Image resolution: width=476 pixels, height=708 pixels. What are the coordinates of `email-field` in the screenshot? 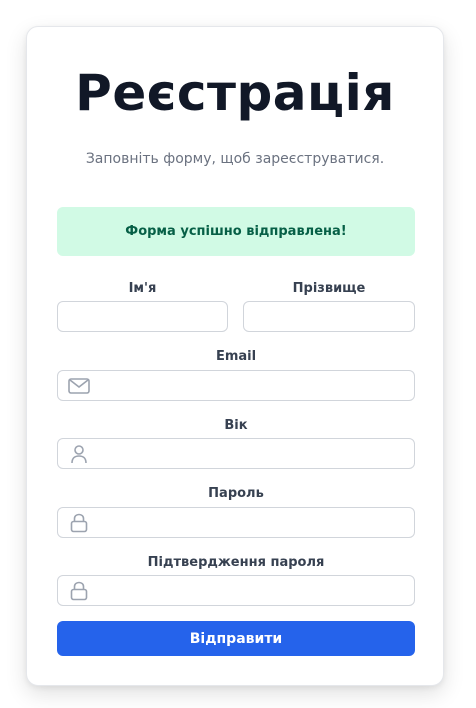 It's located at (236, 385).